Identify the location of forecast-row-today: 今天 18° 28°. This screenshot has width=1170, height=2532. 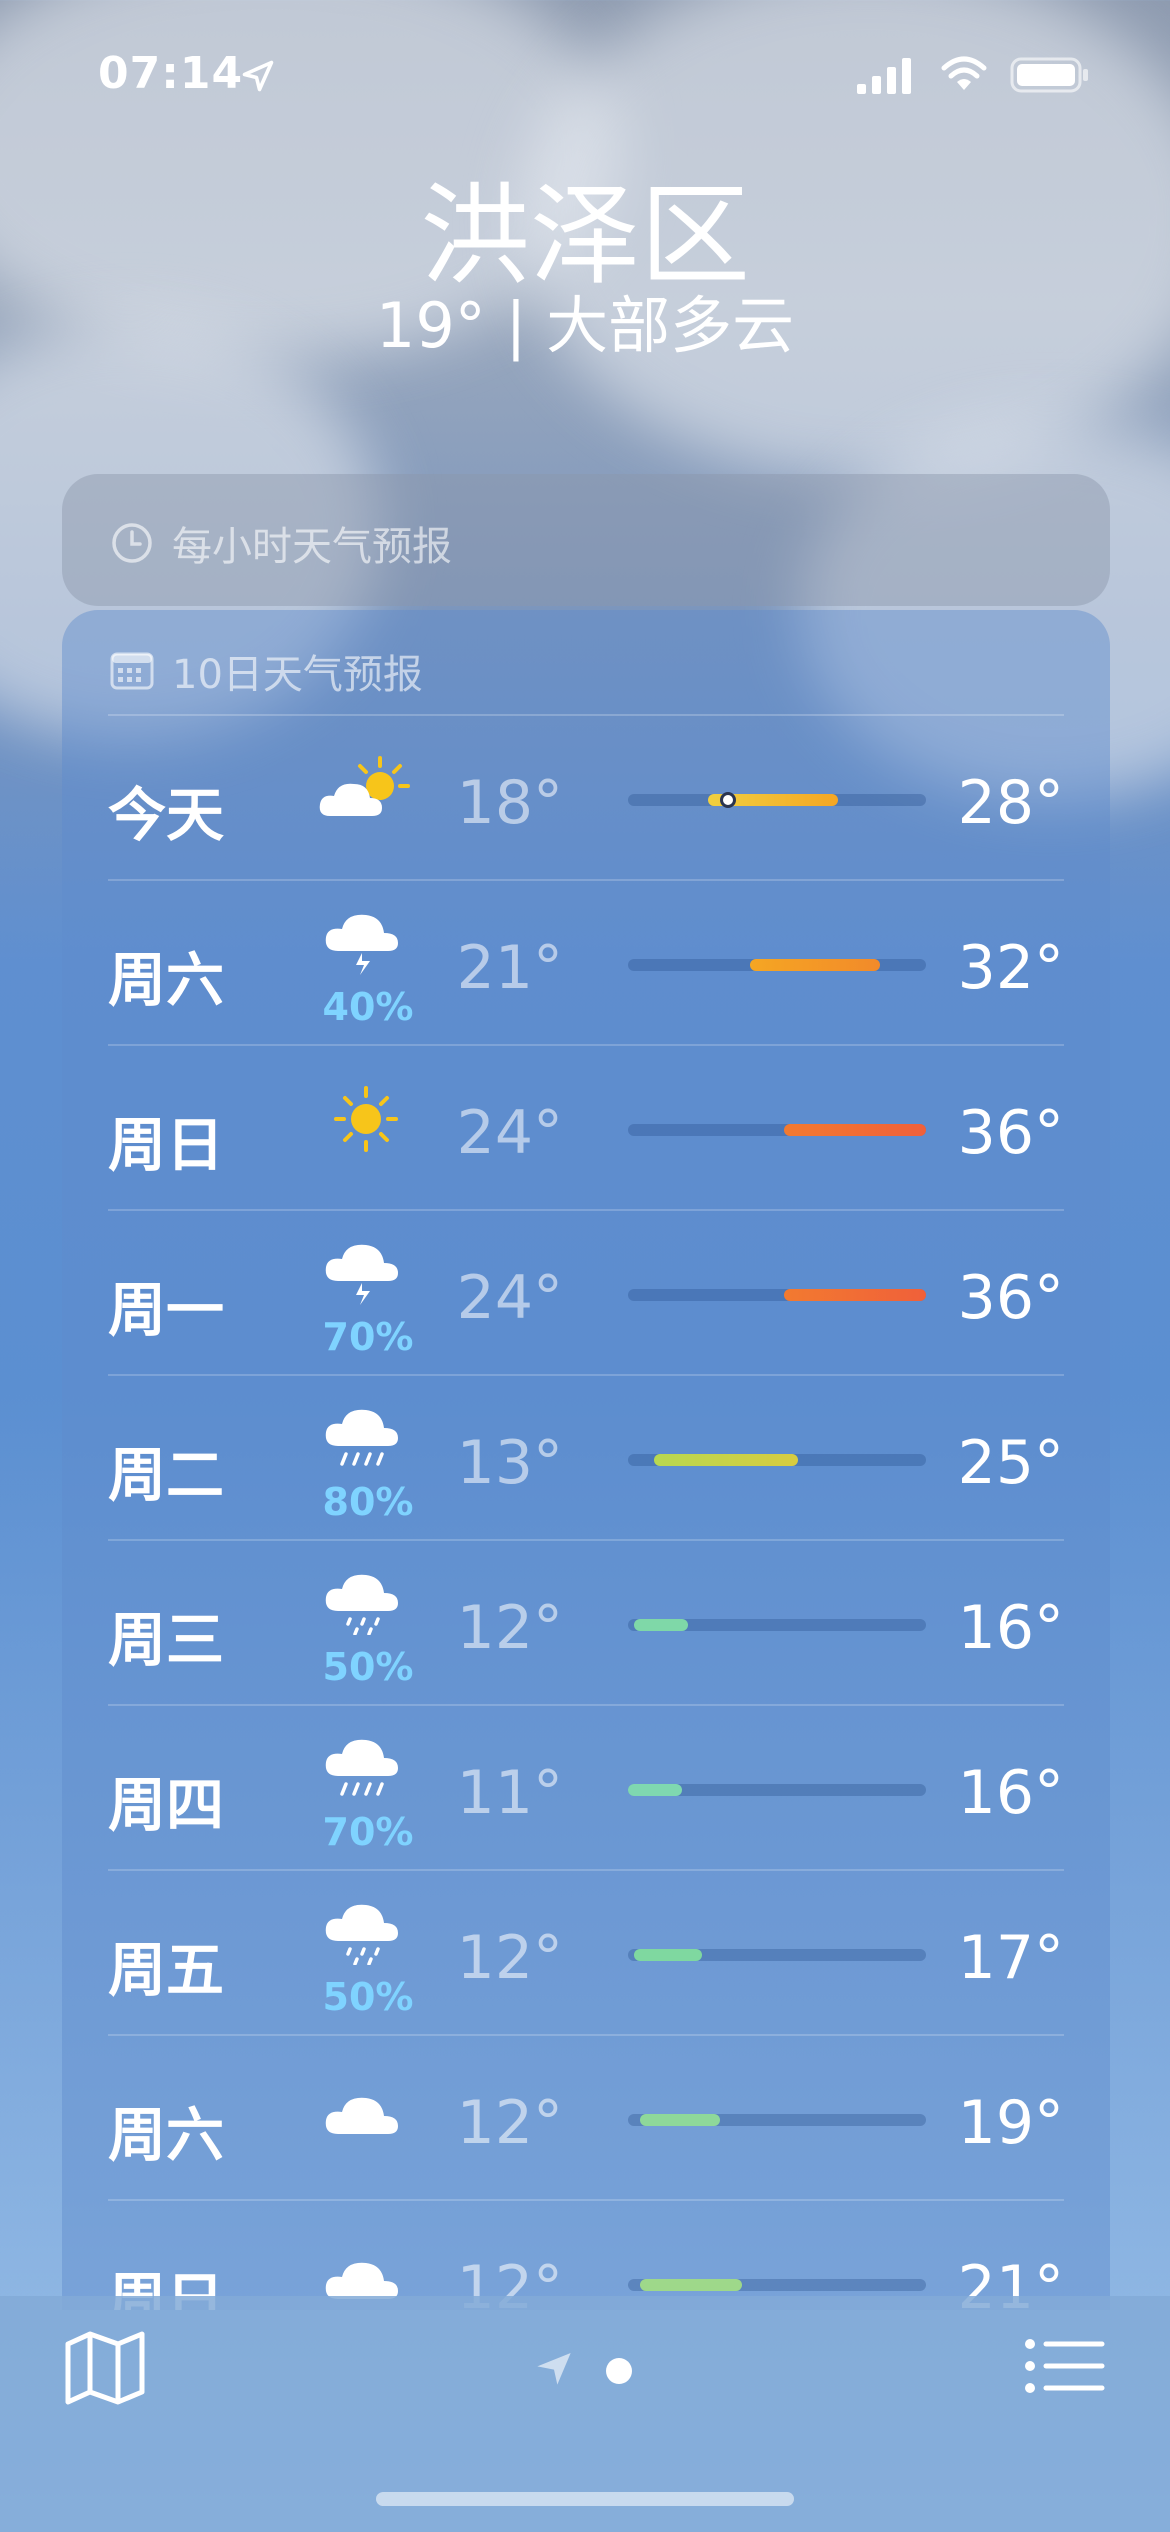
(586, 798).